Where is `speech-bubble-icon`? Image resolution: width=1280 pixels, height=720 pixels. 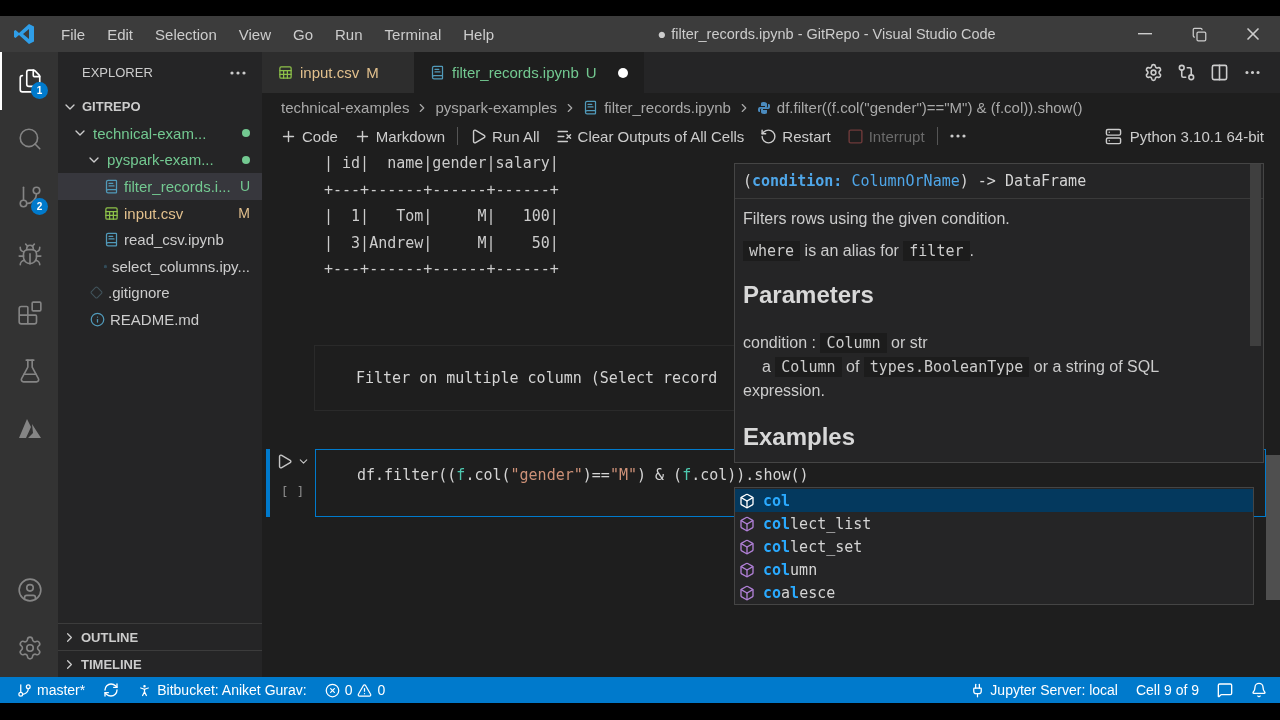 speech-bubble-icon is located at coordinates (1225, 690).